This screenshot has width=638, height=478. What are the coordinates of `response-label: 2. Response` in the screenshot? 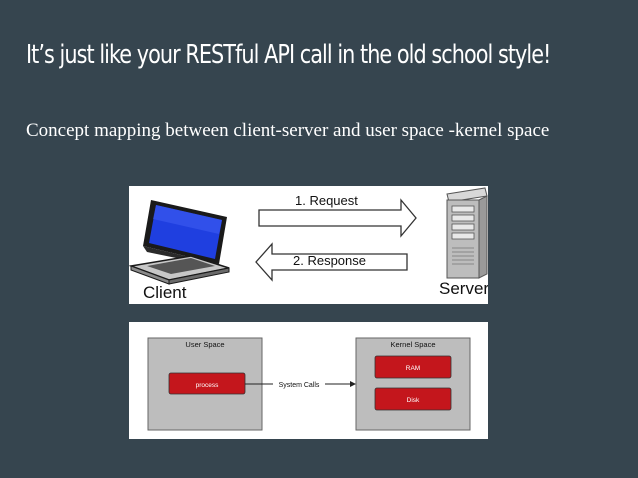 It's located at (329, 260).